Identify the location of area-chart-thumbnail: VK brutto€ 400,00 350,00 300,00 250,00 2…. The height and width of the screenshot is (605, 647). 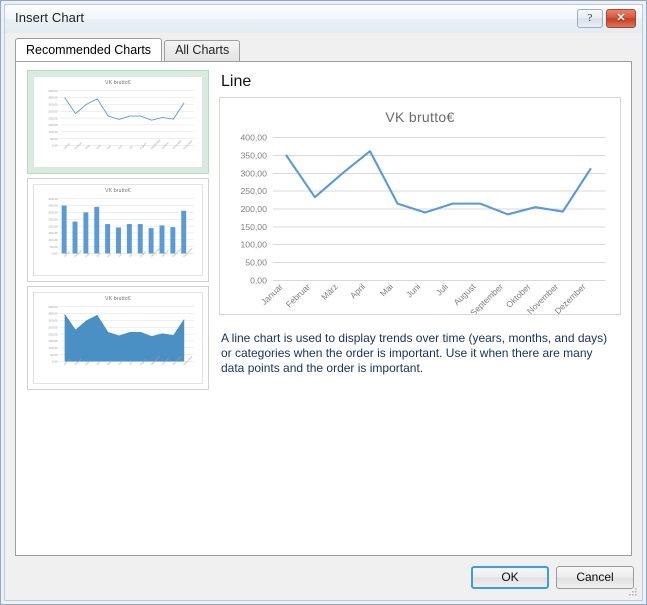
(118, 338).